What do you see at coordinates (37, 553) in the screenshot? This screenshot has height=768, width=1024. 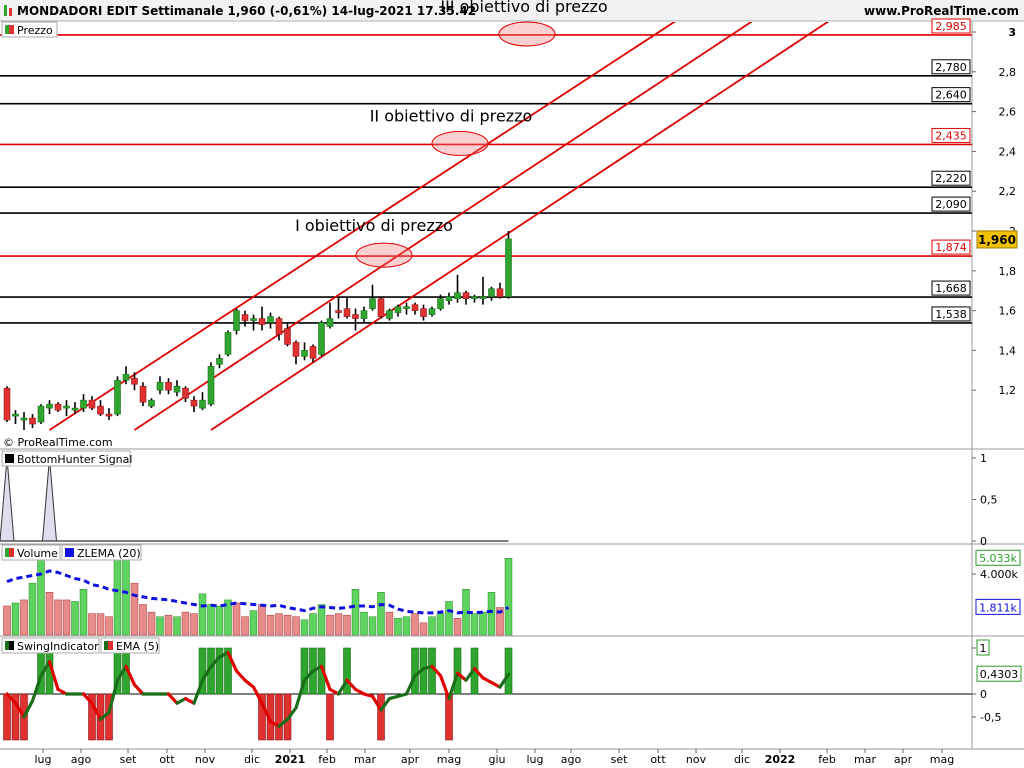 I see `legend-volume-label: Volume` at bounding box center [37, 553].